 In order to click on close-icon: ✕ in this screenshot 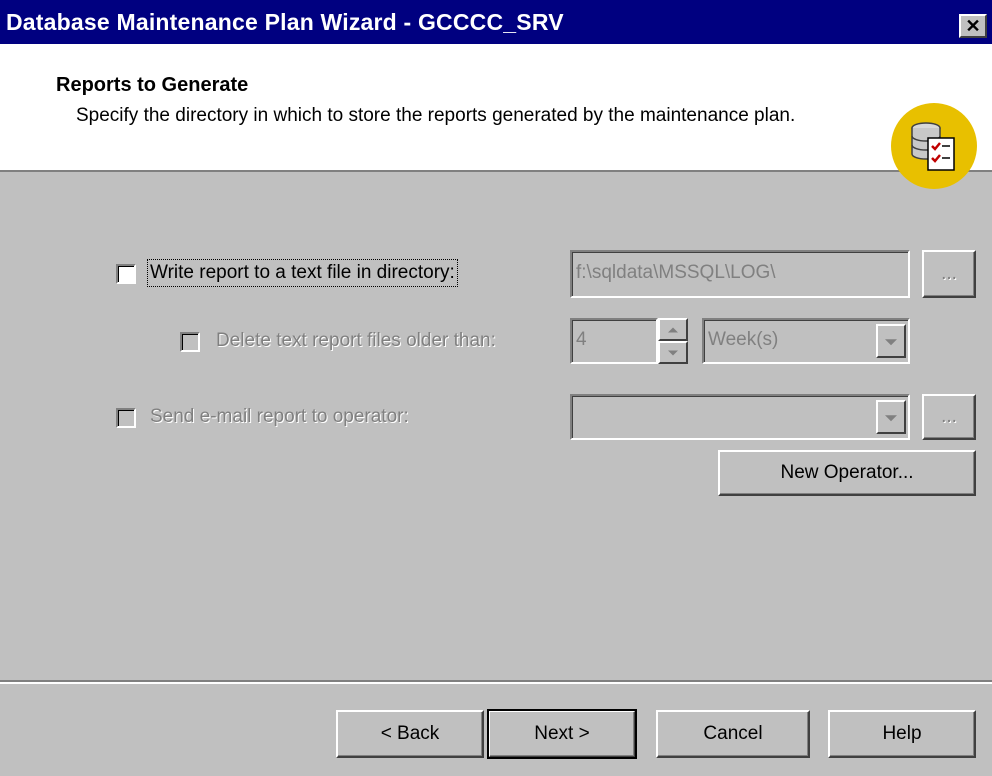, I will do `click(973, 26)`.